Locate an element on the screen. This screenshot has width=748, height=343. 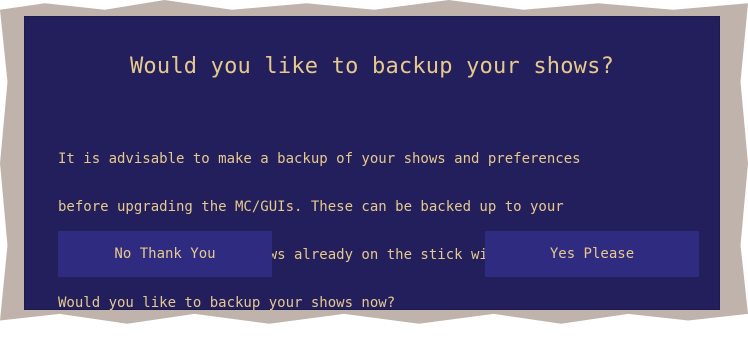
no-thank-you-label: No Thank You is located at coordinates (165, 254).